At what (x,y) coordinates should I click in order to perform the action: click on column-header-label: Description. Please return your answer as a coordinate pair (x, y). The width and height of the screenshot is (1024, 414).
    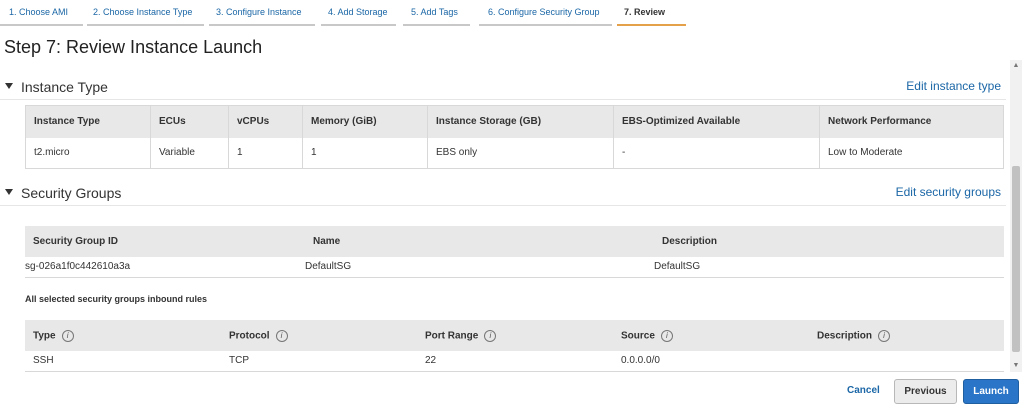
    Looking at the image, I should click on (845, 336).